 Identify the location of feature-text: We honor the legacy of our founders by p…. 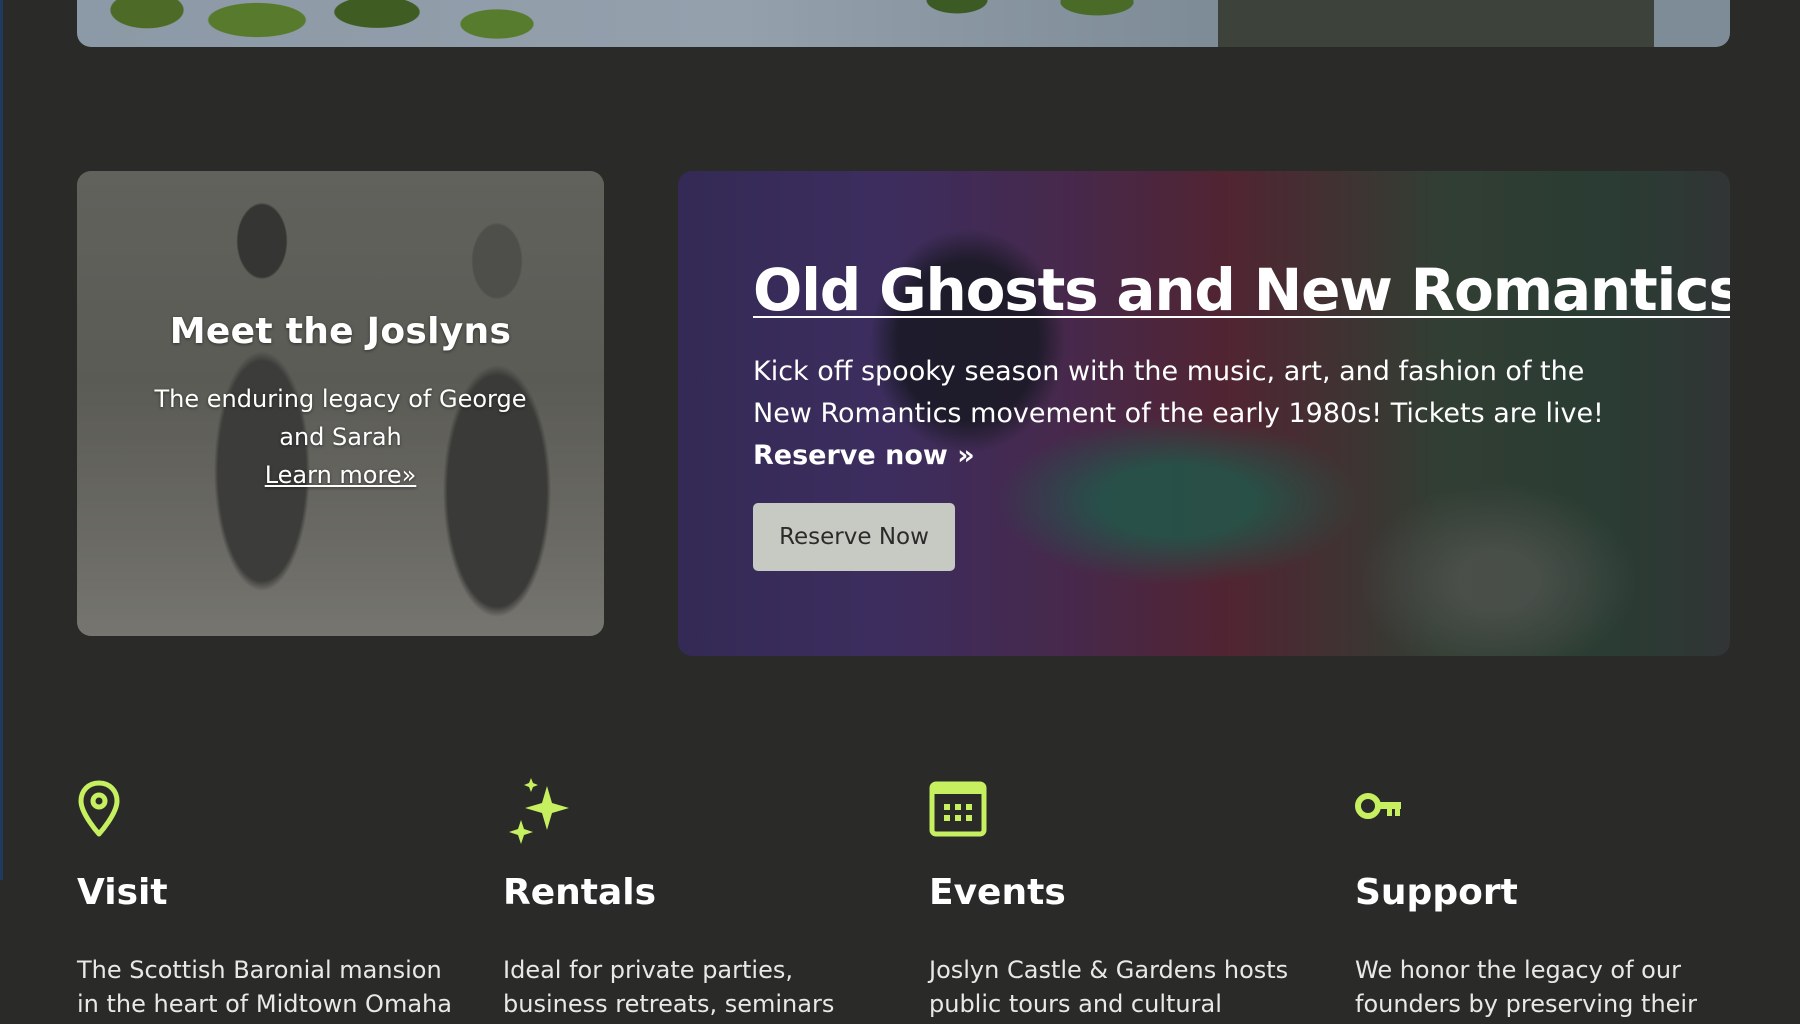
(1526, 987).